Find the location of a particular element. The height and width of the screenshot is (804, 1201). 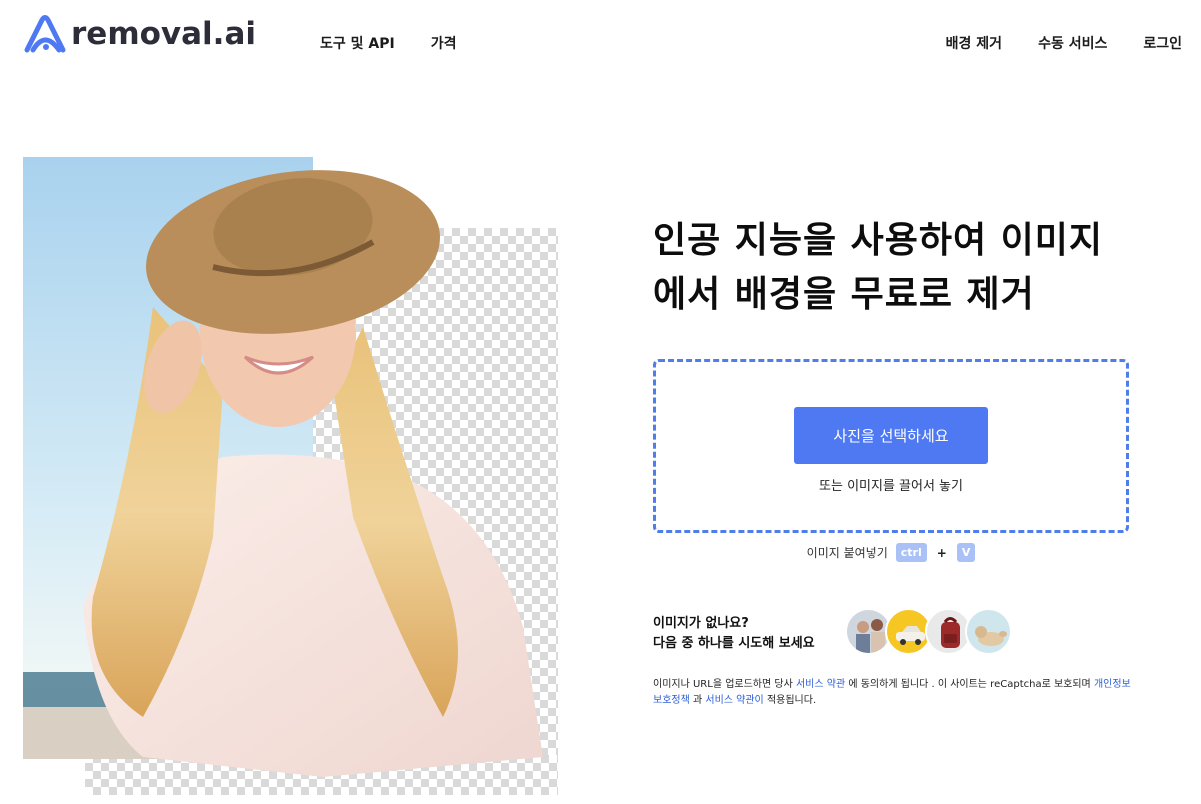

plus-sign: + is located at coordinates (941, 552).